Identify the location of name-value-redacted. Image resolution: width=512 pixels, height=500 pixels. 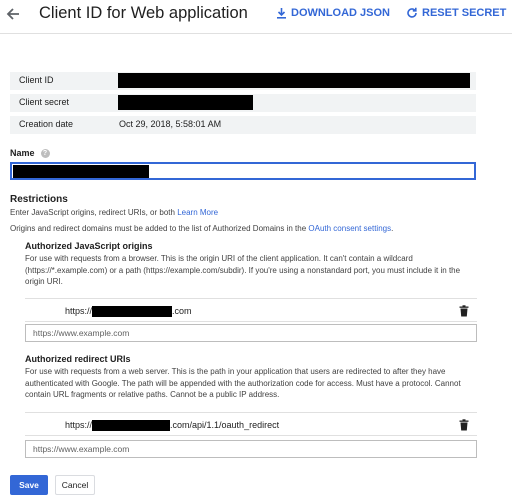
(81, 171).